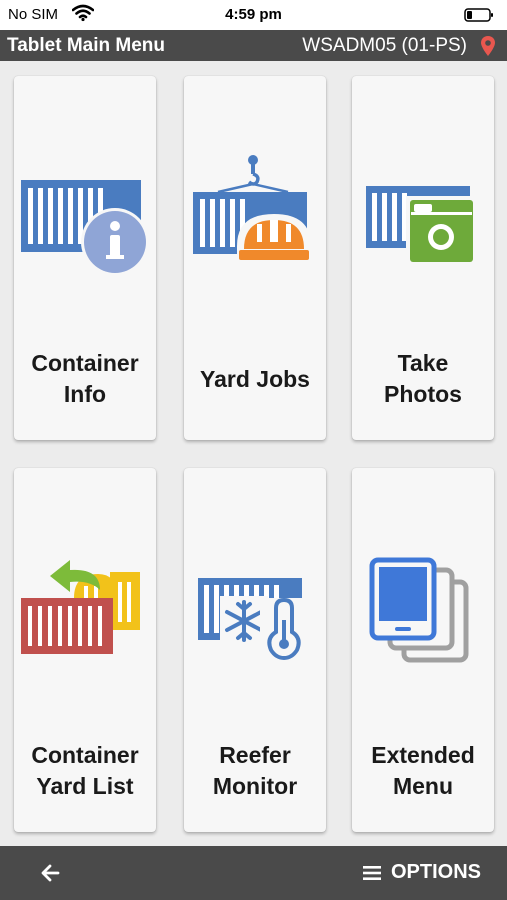 This screenshot has height=900, width=507. Describe the element at coordinates (252, 208) in the screenshot. I see `yard-jobs-icon` at that location.